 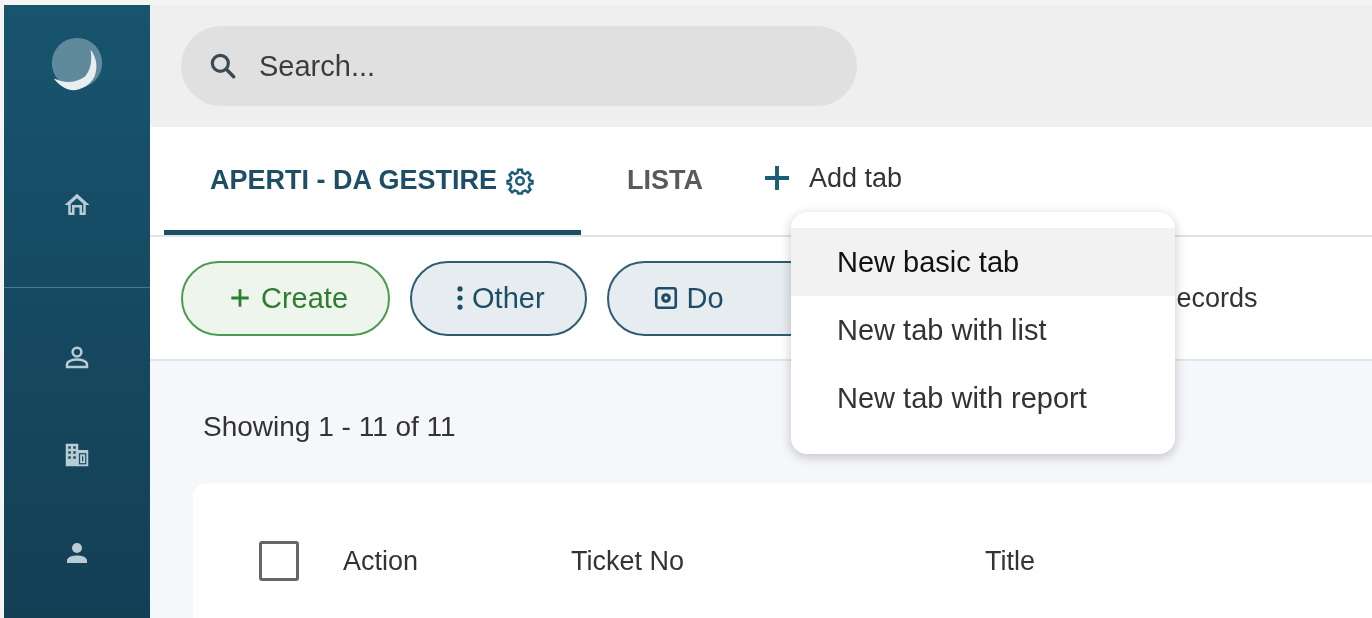 I want to click on more-vertical-icon, so click(x=460, y=298).